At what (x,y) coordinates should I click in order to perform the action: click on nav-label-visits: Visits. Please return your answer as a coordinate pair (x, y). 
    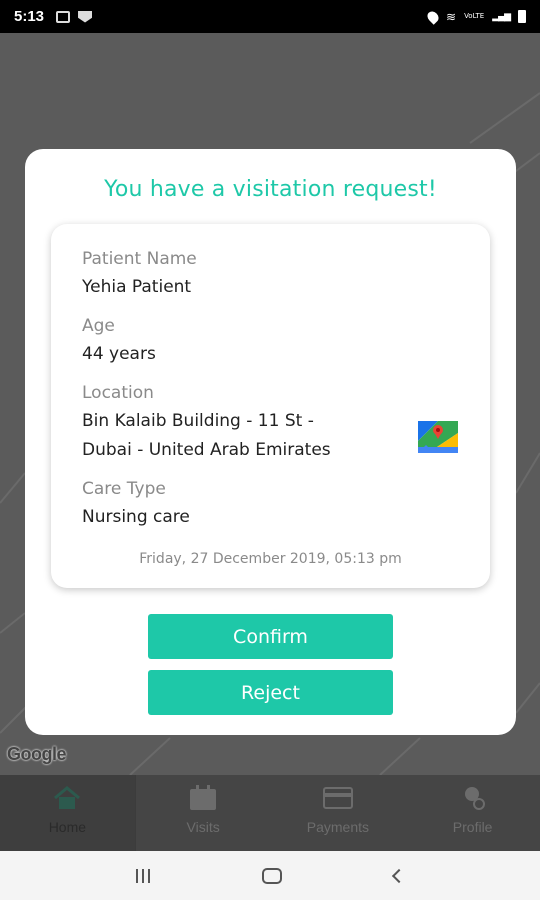
    Looking at the image, I should click on (203, 827).